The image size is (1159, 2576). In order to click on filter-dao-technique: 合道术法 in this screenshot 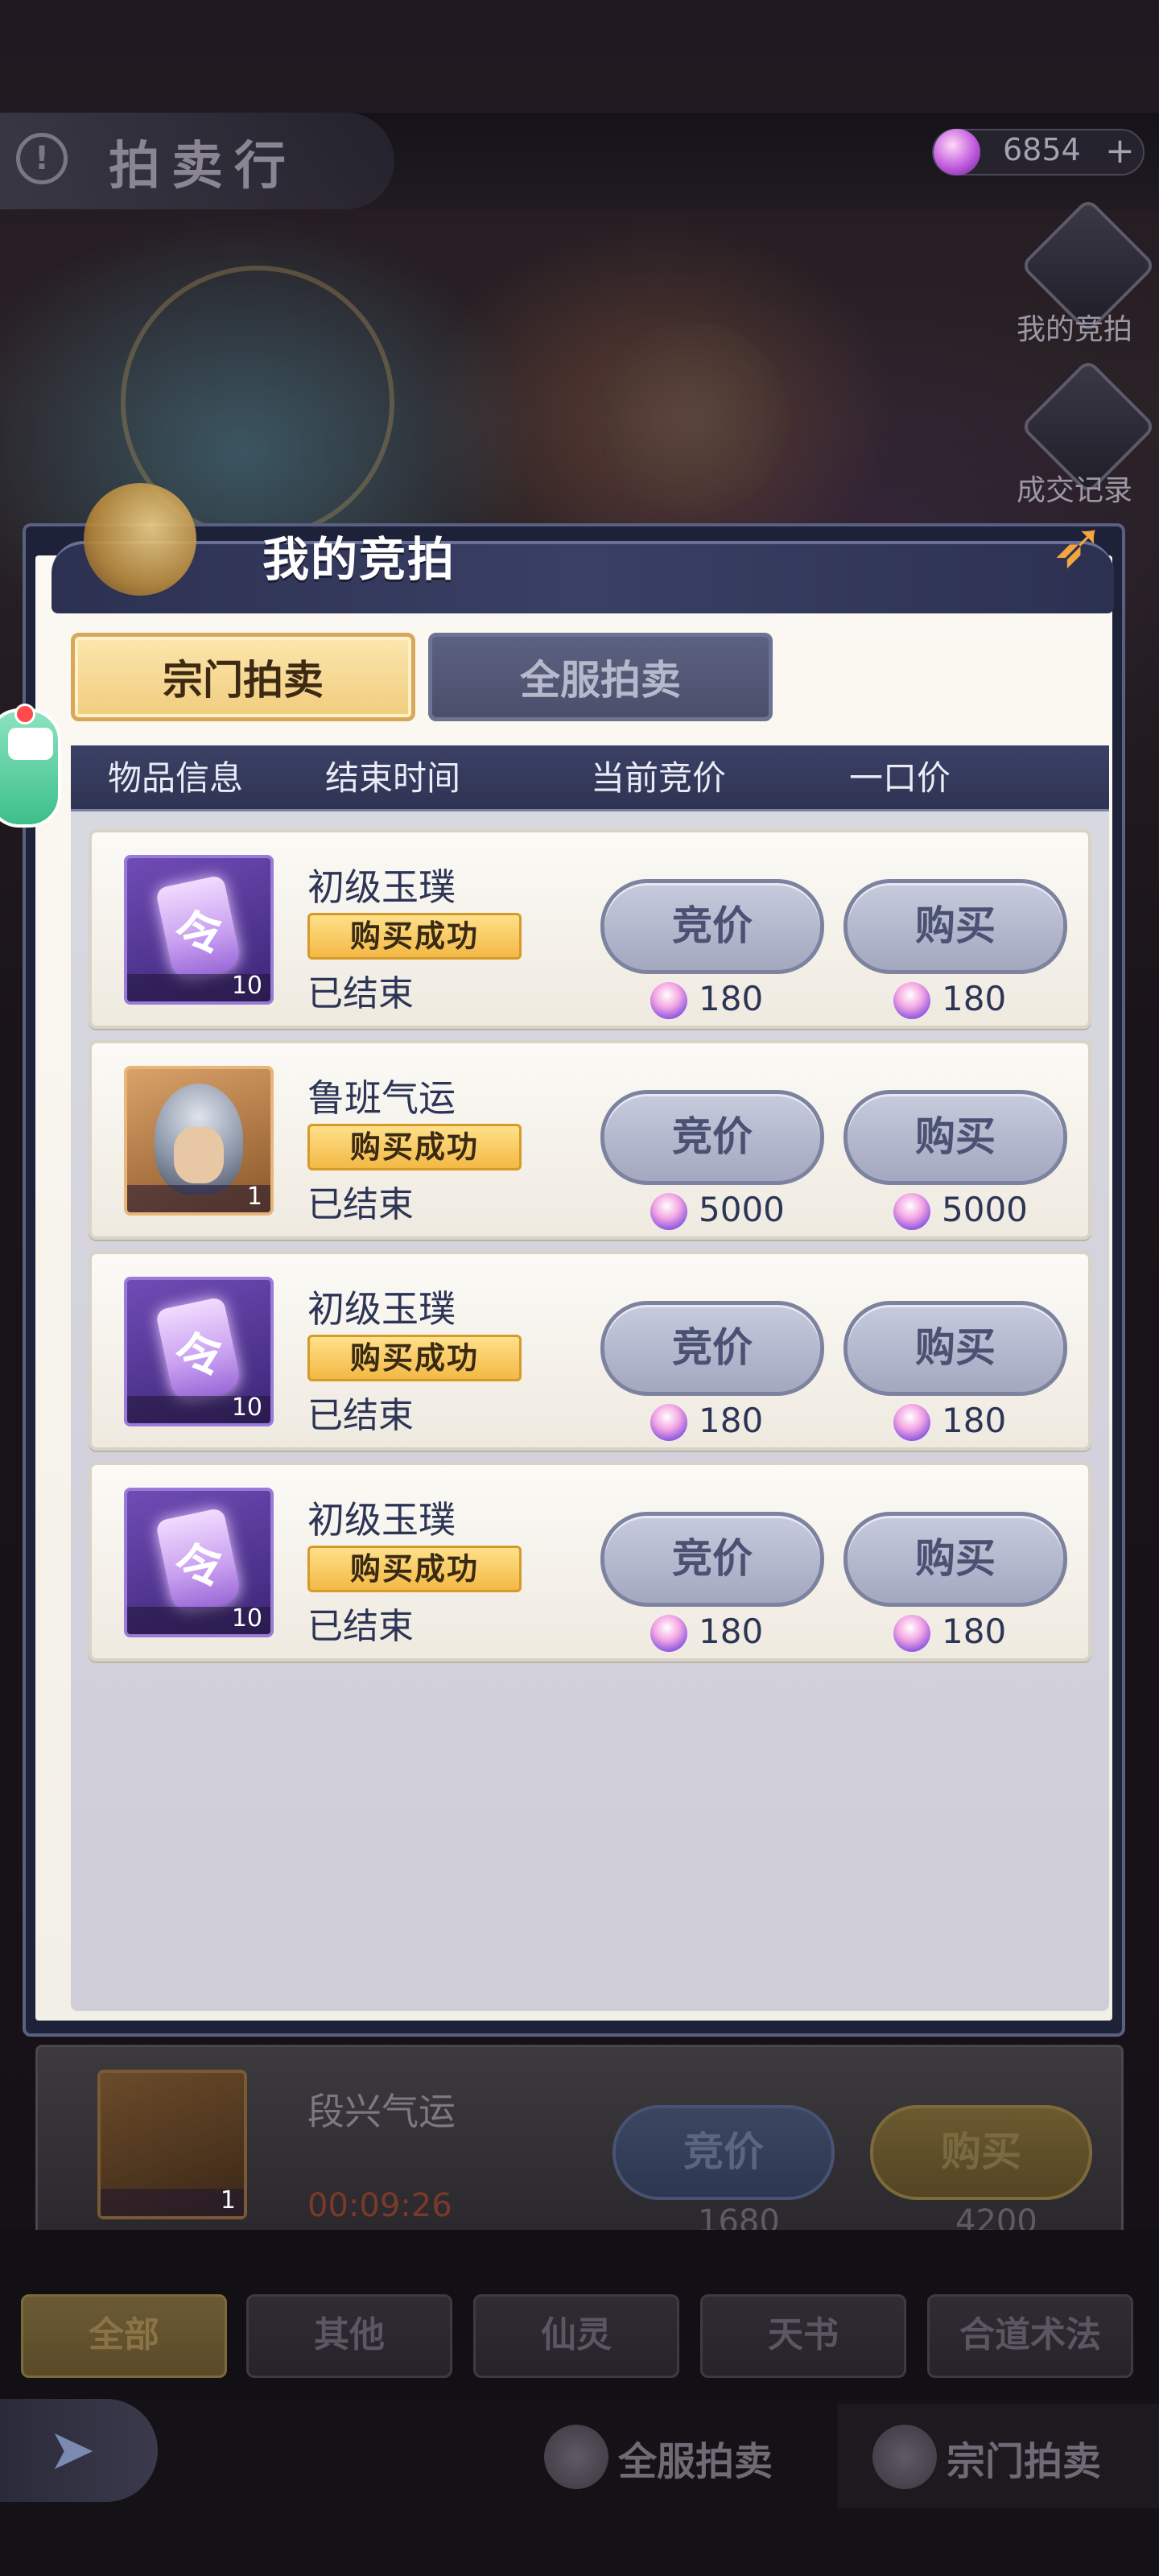, I will do `click(1030, 2336)`.